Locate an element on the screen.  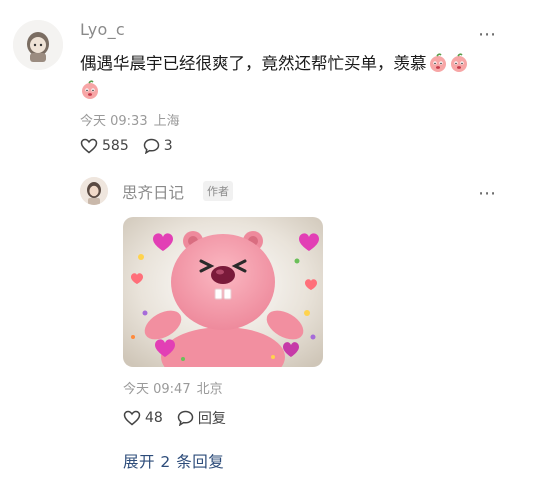
like-button: 585 is located at coordinates (104, 146).